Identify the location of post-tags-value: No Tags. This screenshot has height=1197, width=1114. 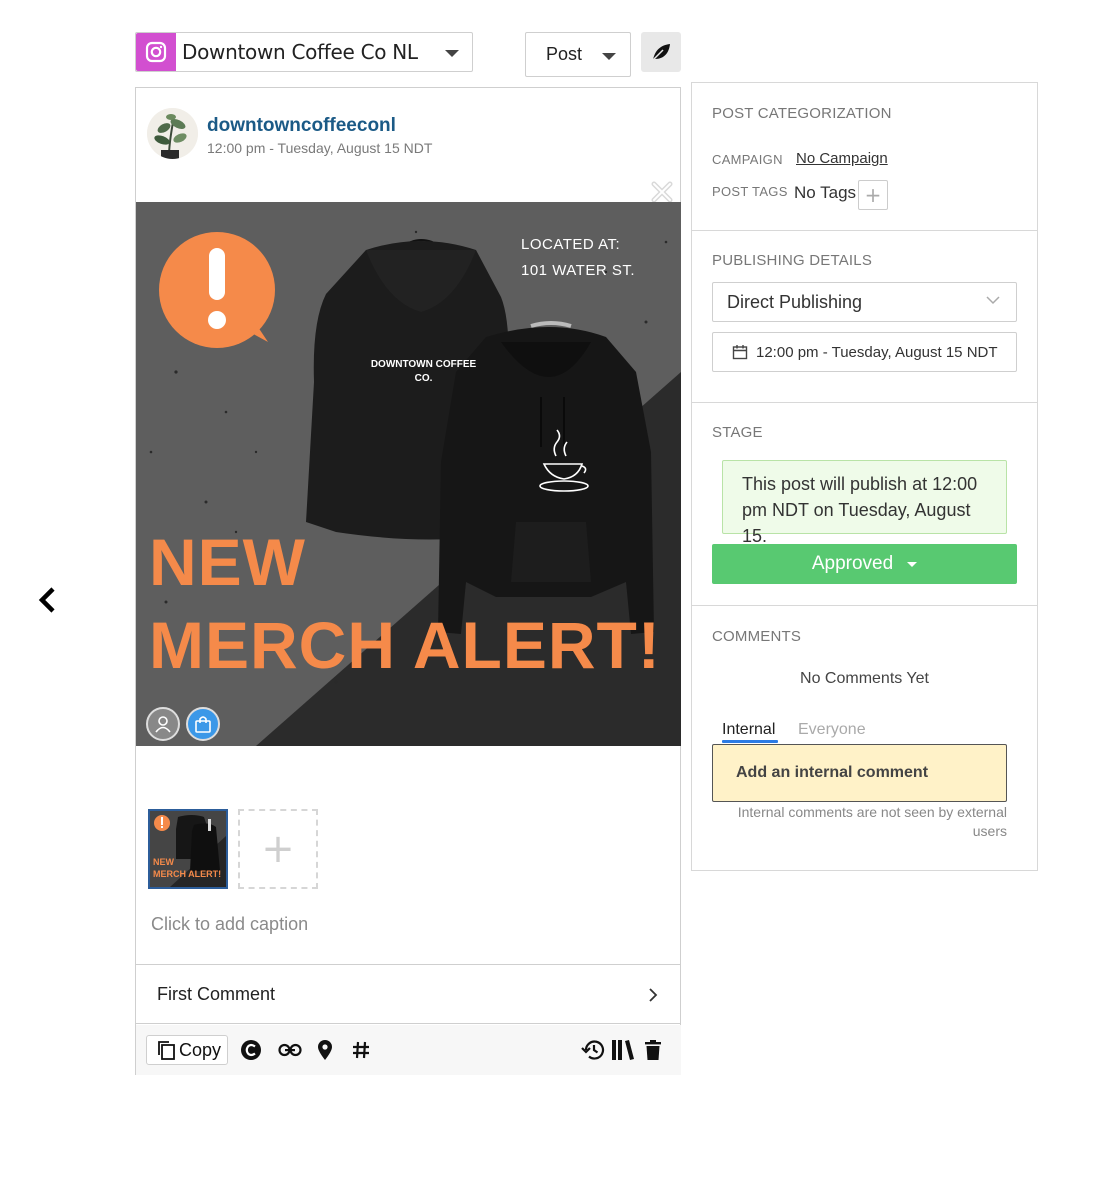
(825, 192).